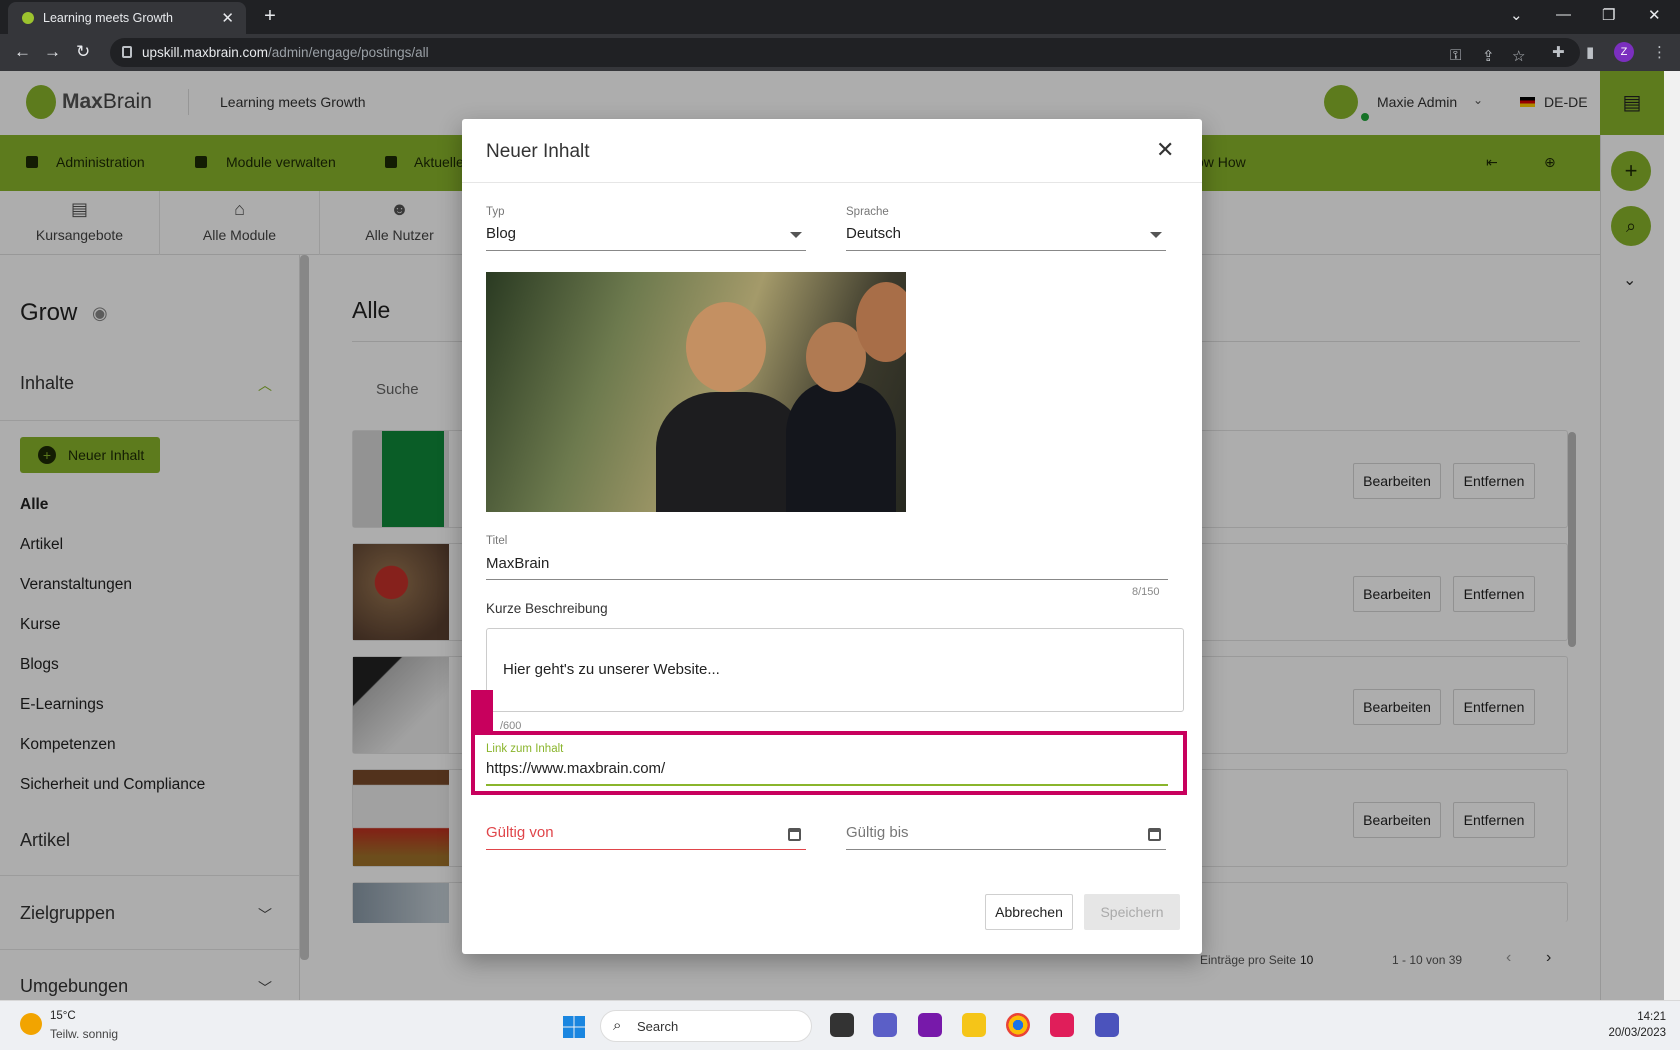 Image resolution: width=1680 pixels, height=1050 pixels. What do you see at coordinates (873, 233) in the screenshot?
I see `language-select: Deutsch` at bounding box center [873, 233].